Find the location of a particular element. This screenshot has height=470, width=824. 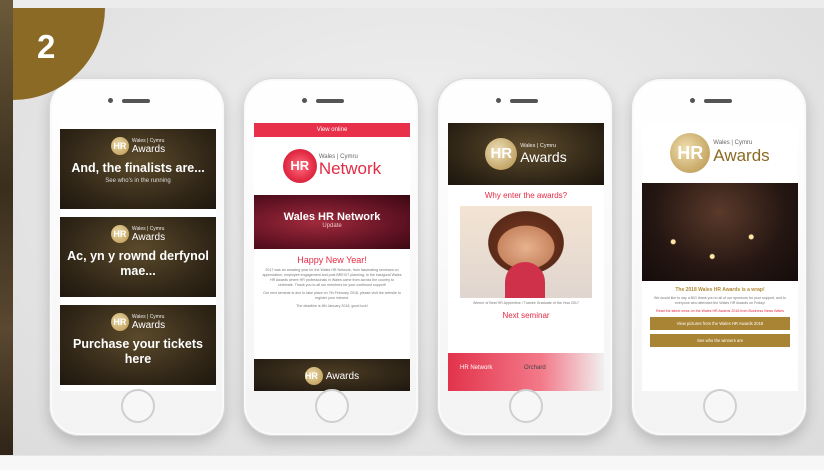

winner-photo is located at coordinates (526, 252).